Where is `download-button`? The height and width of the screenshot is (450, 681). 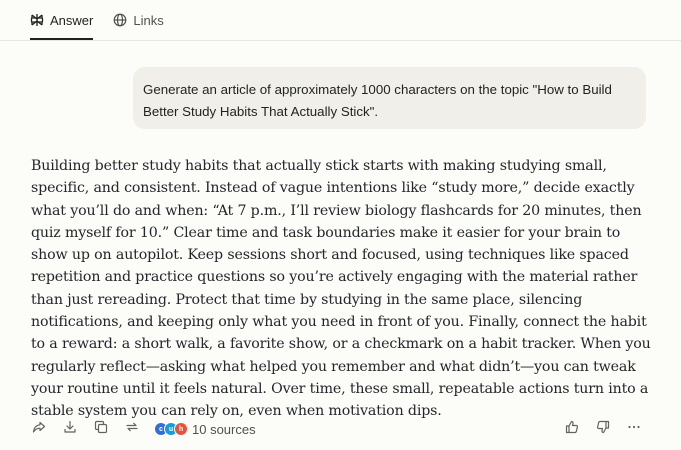 download-button is located at coordinates (70, 429).